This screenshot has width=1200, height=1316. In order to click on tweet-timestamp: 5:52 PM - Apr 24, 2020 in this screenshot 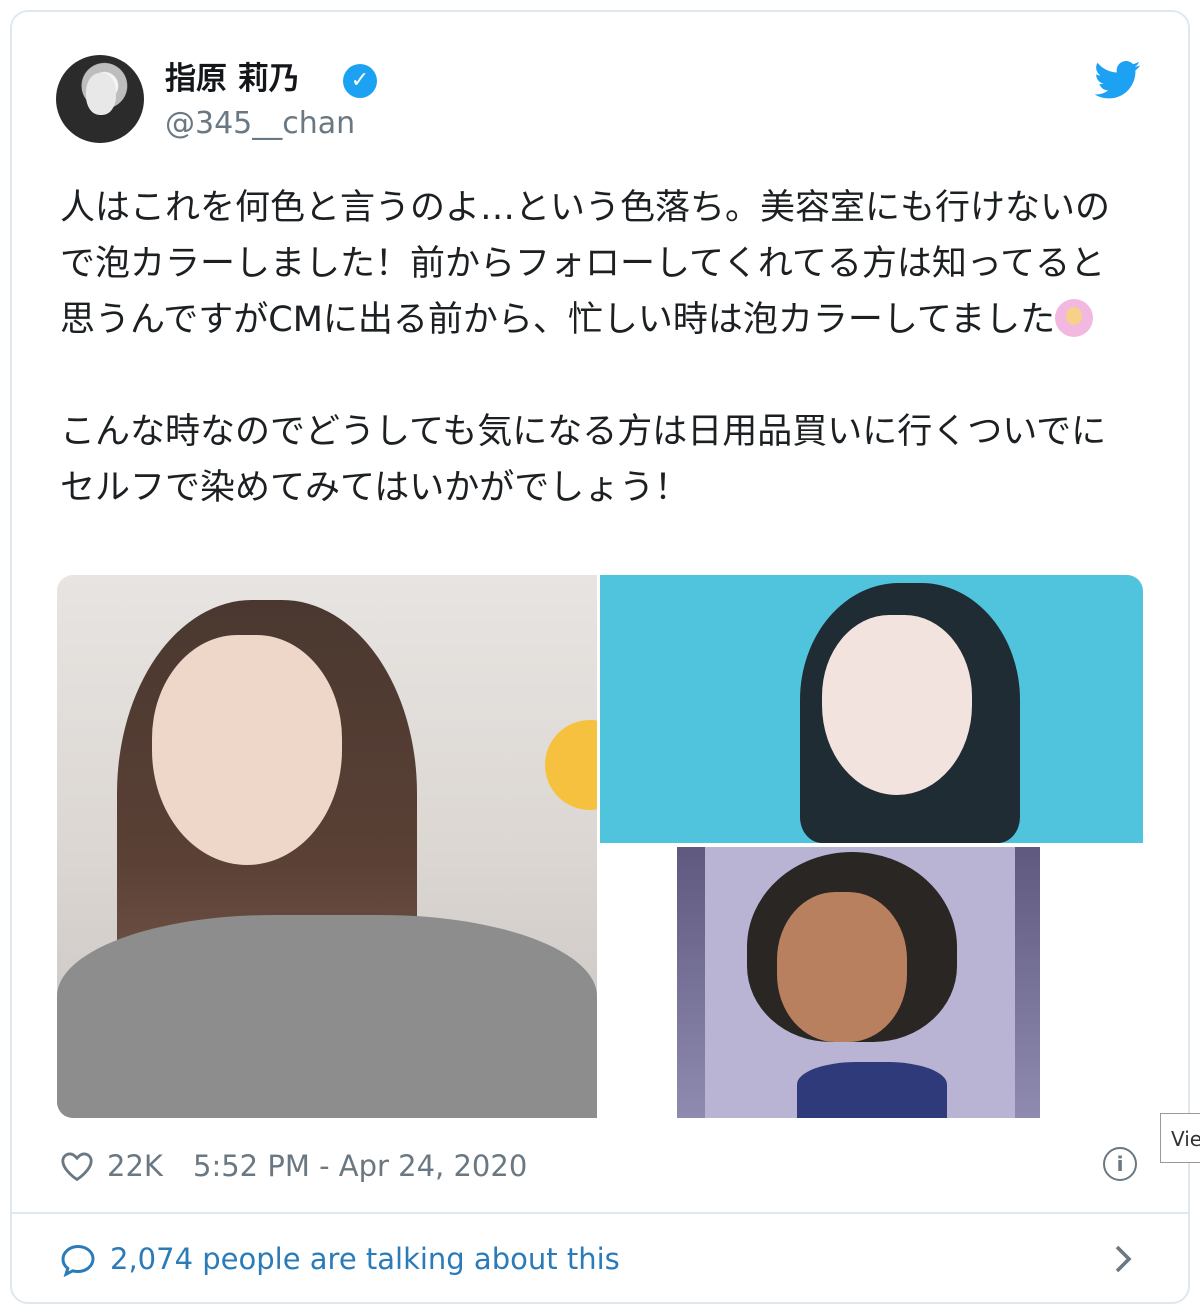, I will do `click(360, 1166)`.